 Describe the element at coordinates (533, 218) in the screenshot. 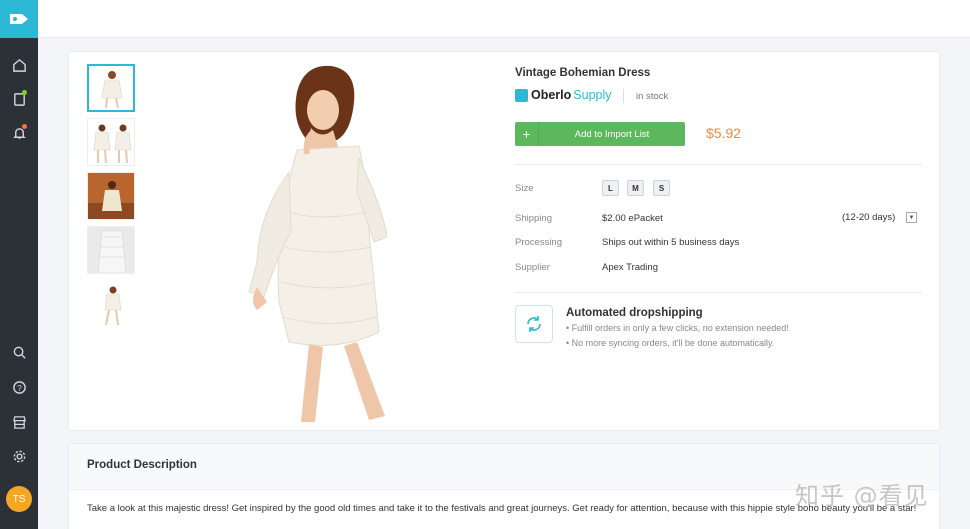

I see `shipping-label: Shipping` at that location.